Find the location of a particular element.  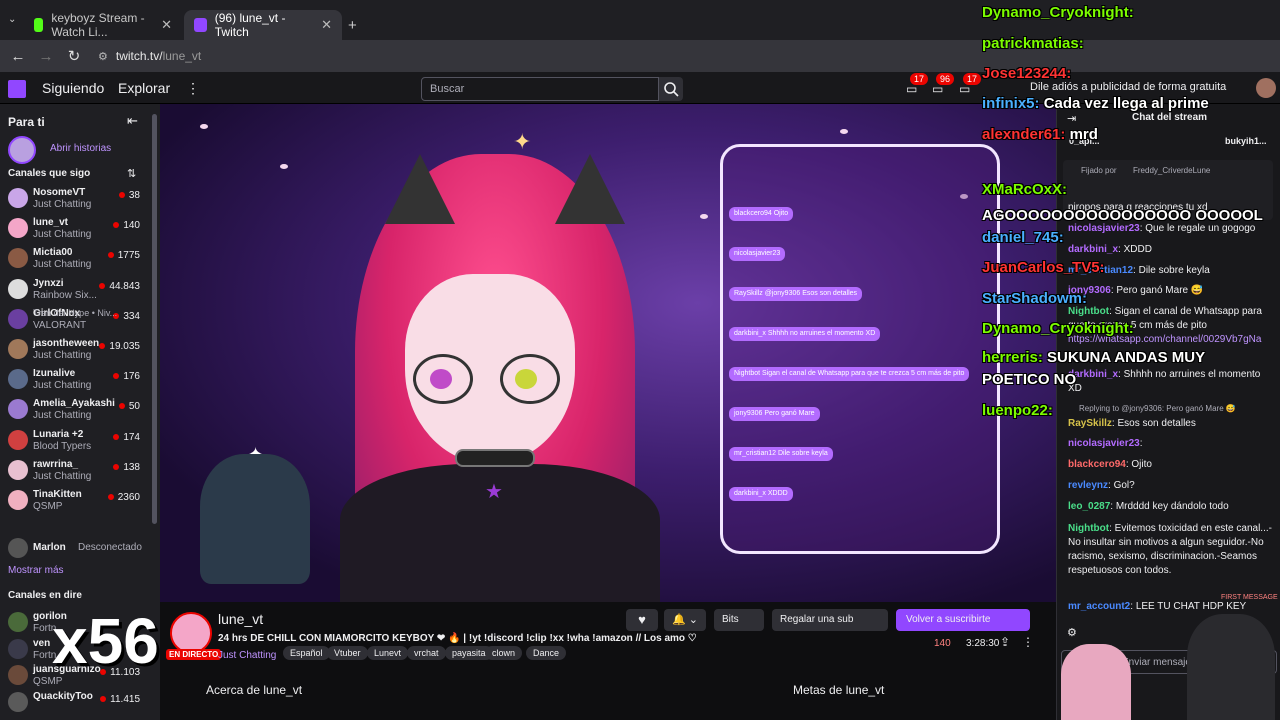

stream-tag: vrchat is located at coordinates (426, 653).